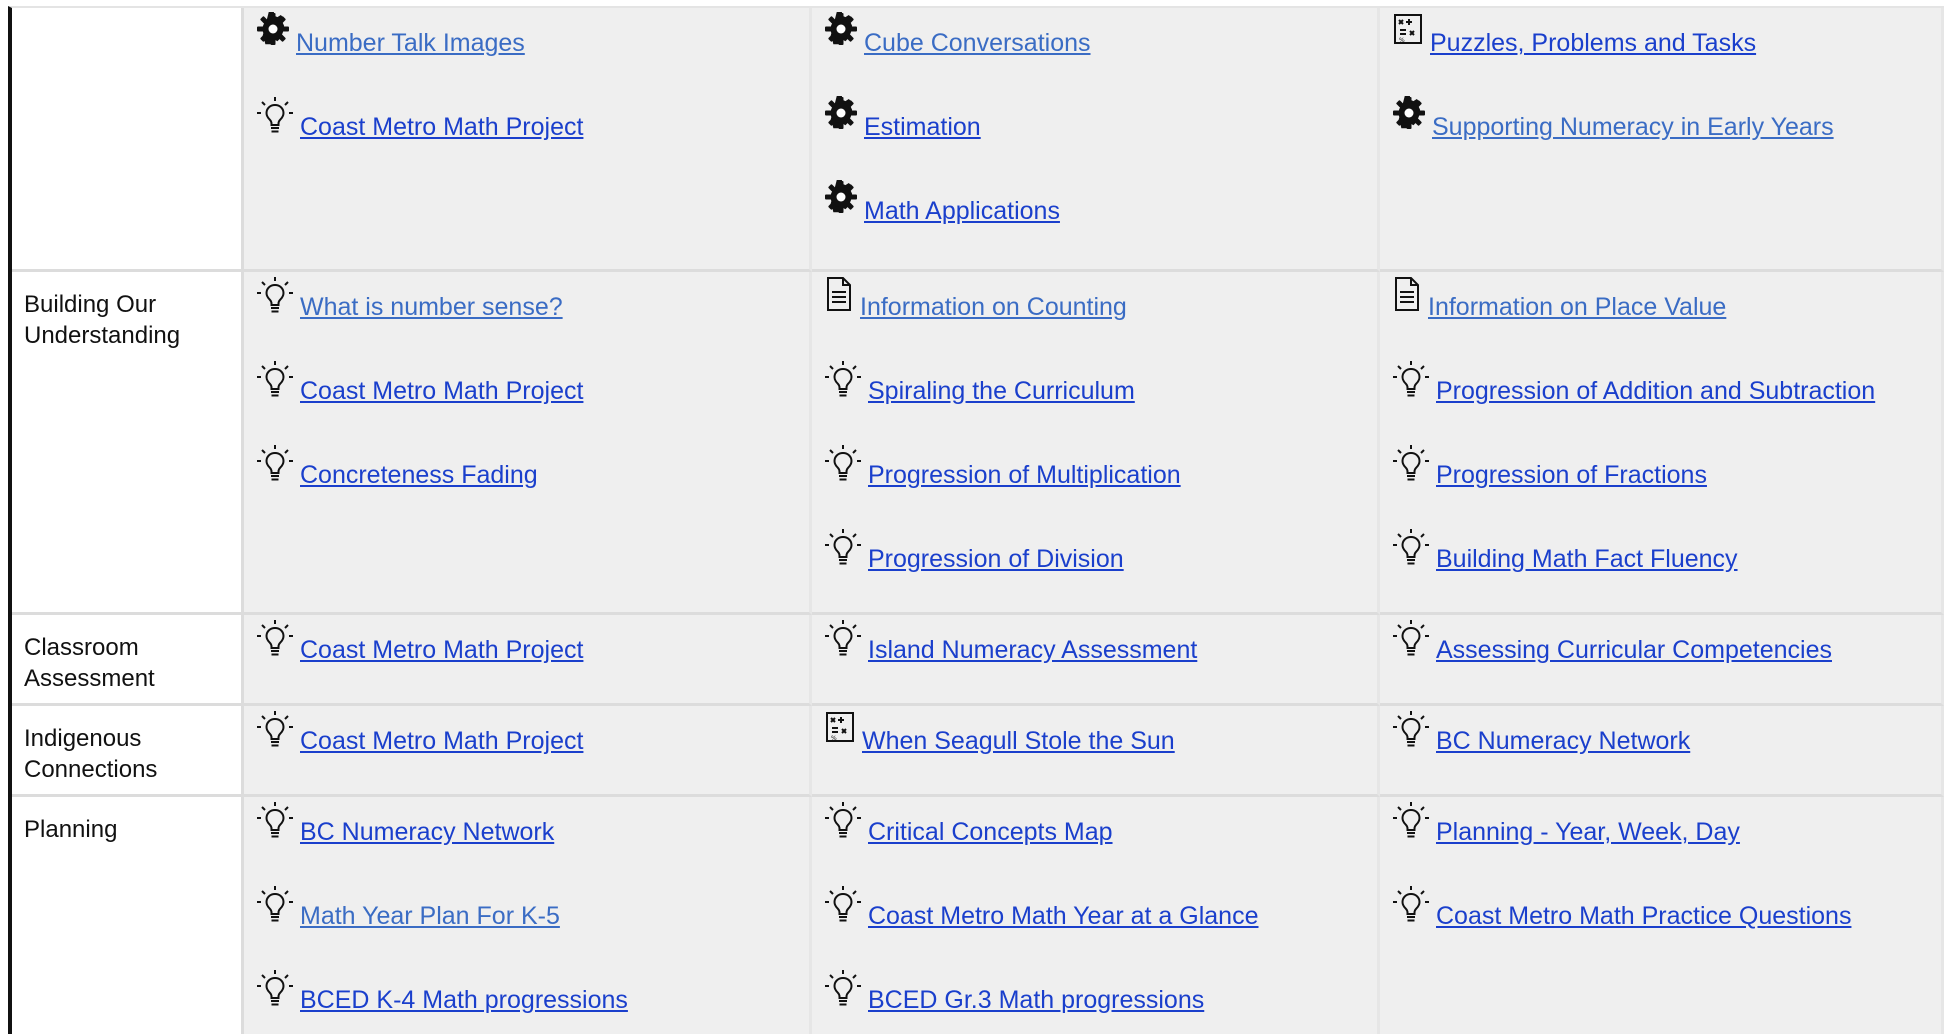 This screenshot has width=1952, height=1034. Describe the element at coordinates (996, 559) in the screenshot. I see `resource-link: Progression of Division` at that location.